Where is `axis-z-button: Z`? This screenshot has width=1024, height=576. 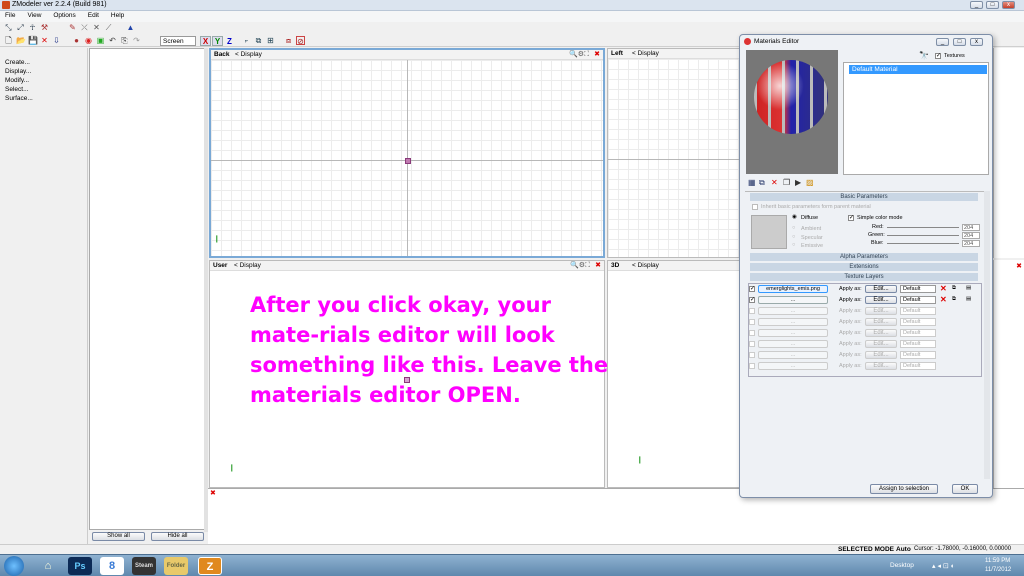 axis-z-button: Z is located at coordinates (229, 41).